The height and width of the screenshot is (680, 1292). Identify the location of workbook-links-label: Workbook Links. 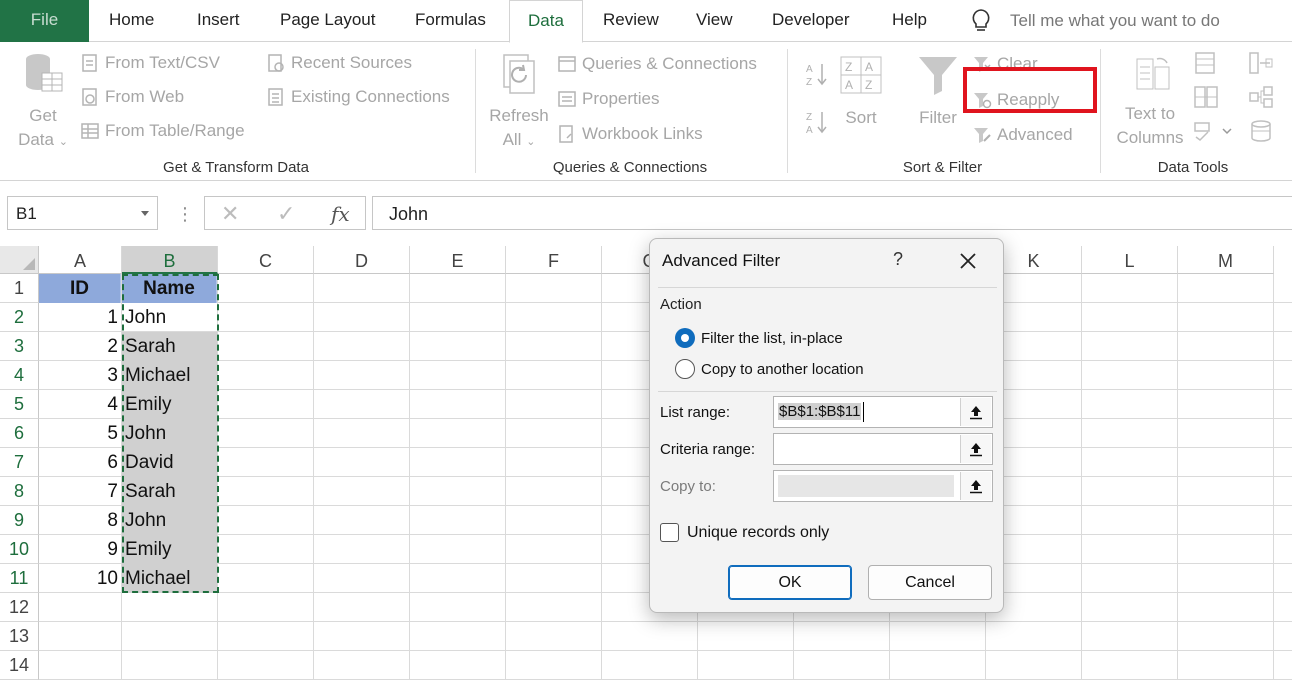
(642, 133).